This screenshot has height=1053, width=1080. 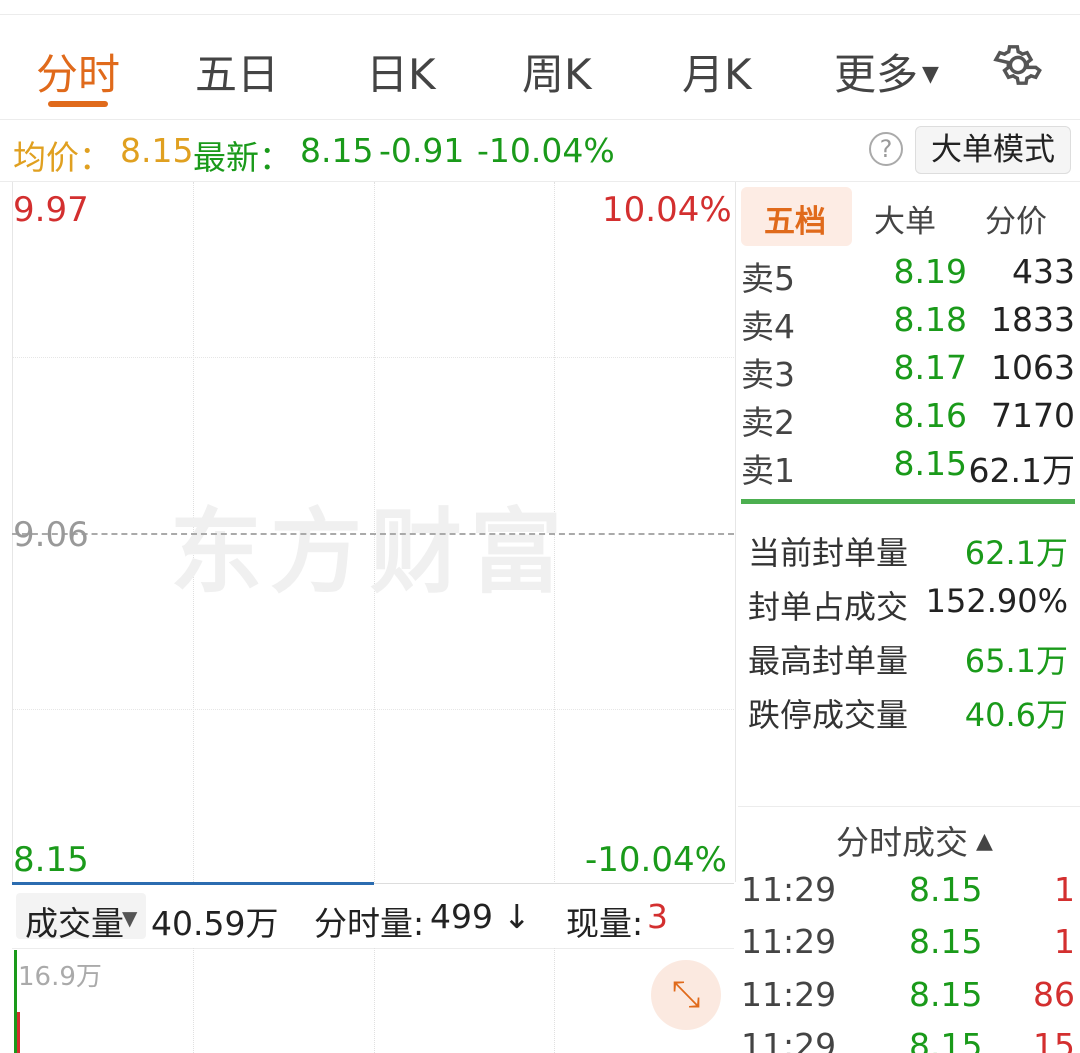 What do you see at coordinates (74, 923) in the screenshot?
I see `volume-indicator-label: 成交量` at bounding box center [74, 923].